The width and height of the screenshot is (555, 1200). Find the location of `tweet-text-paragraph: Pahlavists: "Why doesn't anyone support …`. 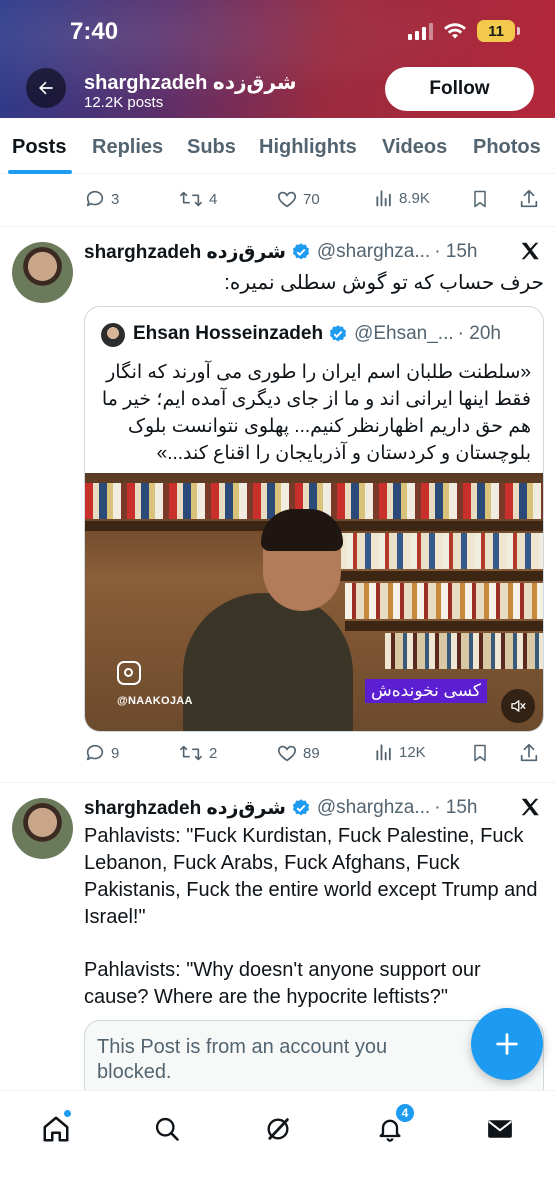

tweet-text-paragraph: Pahlavists: "Why doesn't anyone support … is located at coordinates (282, 983).